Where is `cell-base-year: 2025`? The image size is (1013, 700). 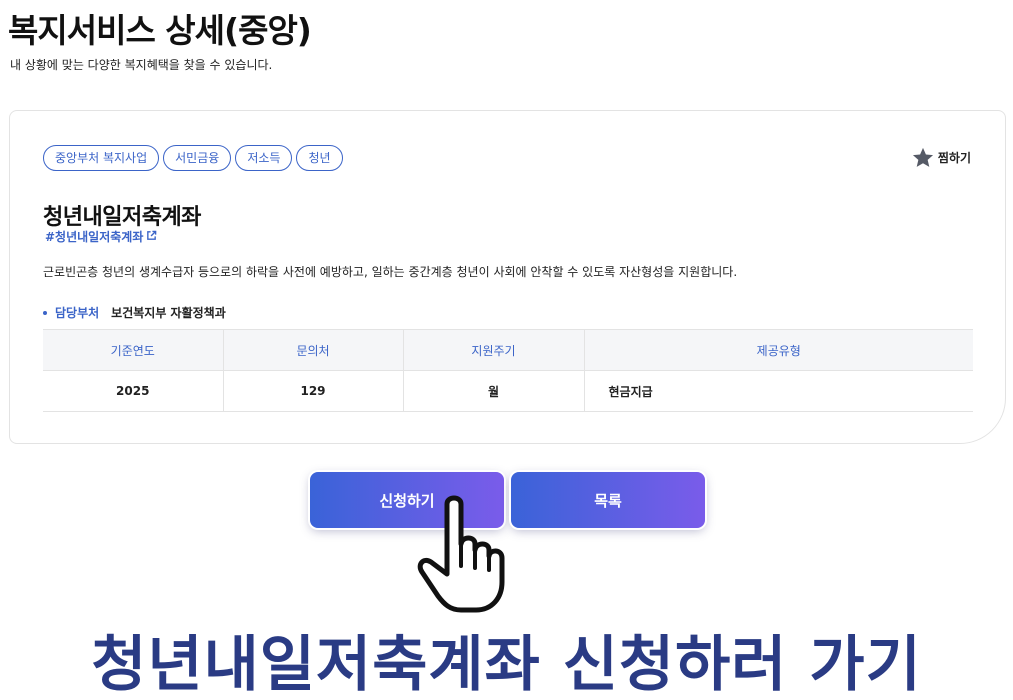 cell-base-year: 2025 is located at coordinates (133, 391).